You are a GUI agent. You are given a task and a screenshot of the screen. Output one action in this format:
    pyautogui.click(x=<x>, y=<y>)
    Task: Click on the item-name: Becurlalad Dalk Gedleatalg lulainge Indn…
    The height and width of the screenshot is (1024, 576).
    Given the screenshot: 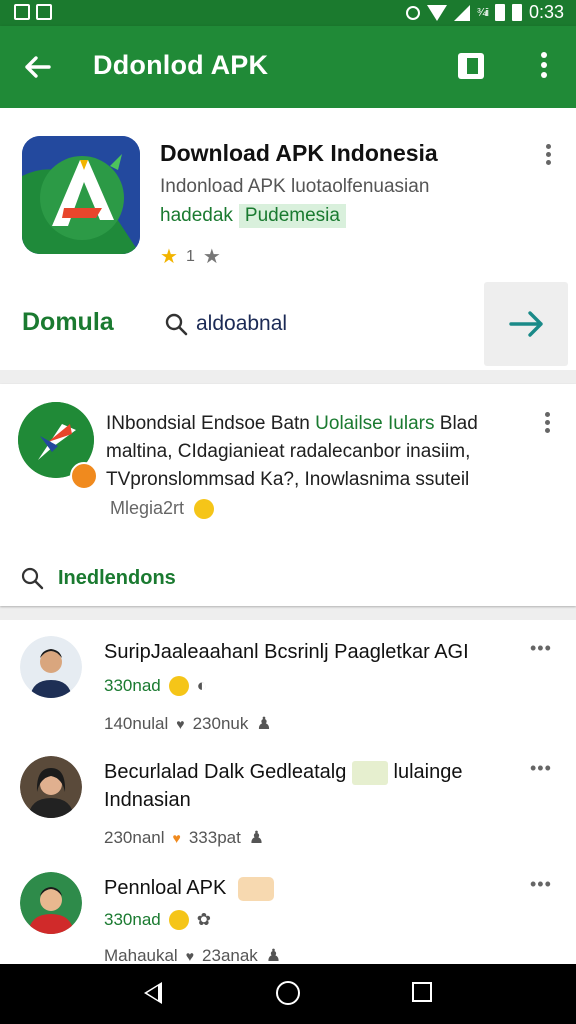 What is the action you would take?
    pyautogui.click(x=314, y=786)
    